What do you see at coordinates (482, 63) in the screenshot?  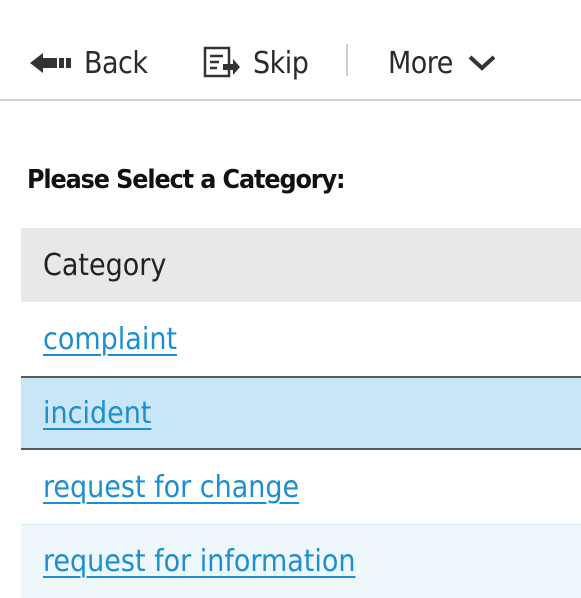 I see `chevron-down-icon` at bounding box center [482, 63].